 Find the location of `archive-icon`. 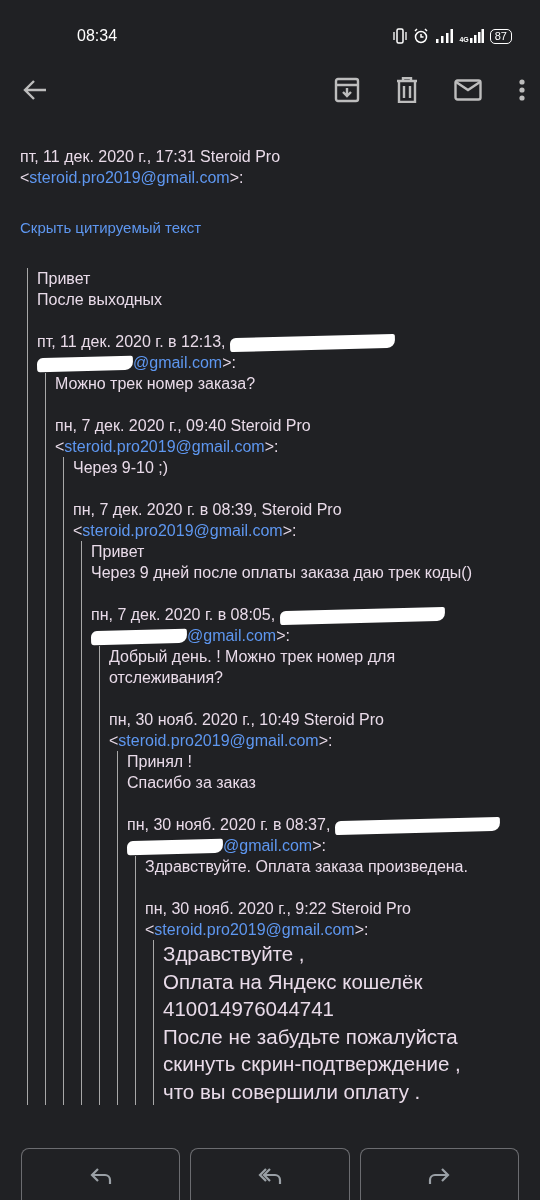

archive-icon is located at coordinates (347, 90).